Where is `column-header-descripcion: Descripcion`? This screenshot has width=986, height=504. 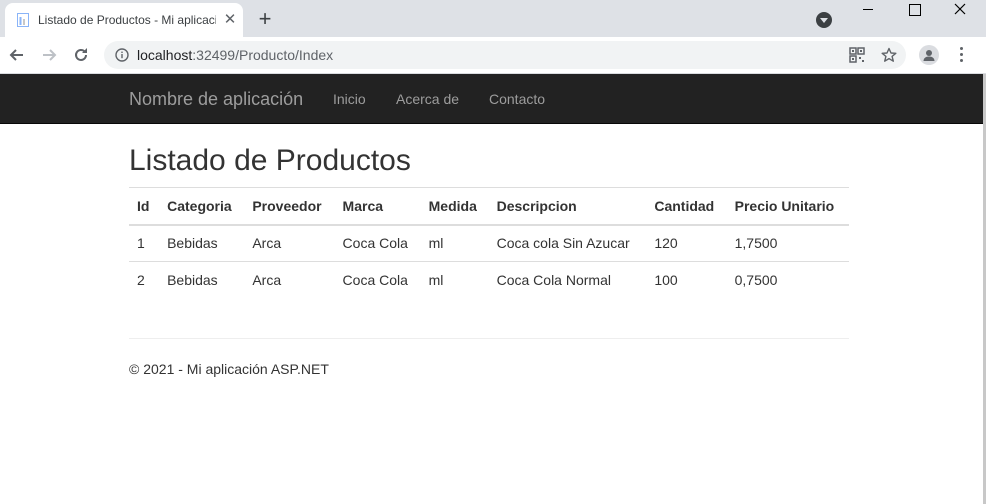
column-header-descripcion: Descripcion is located at coordinates (567, 206).